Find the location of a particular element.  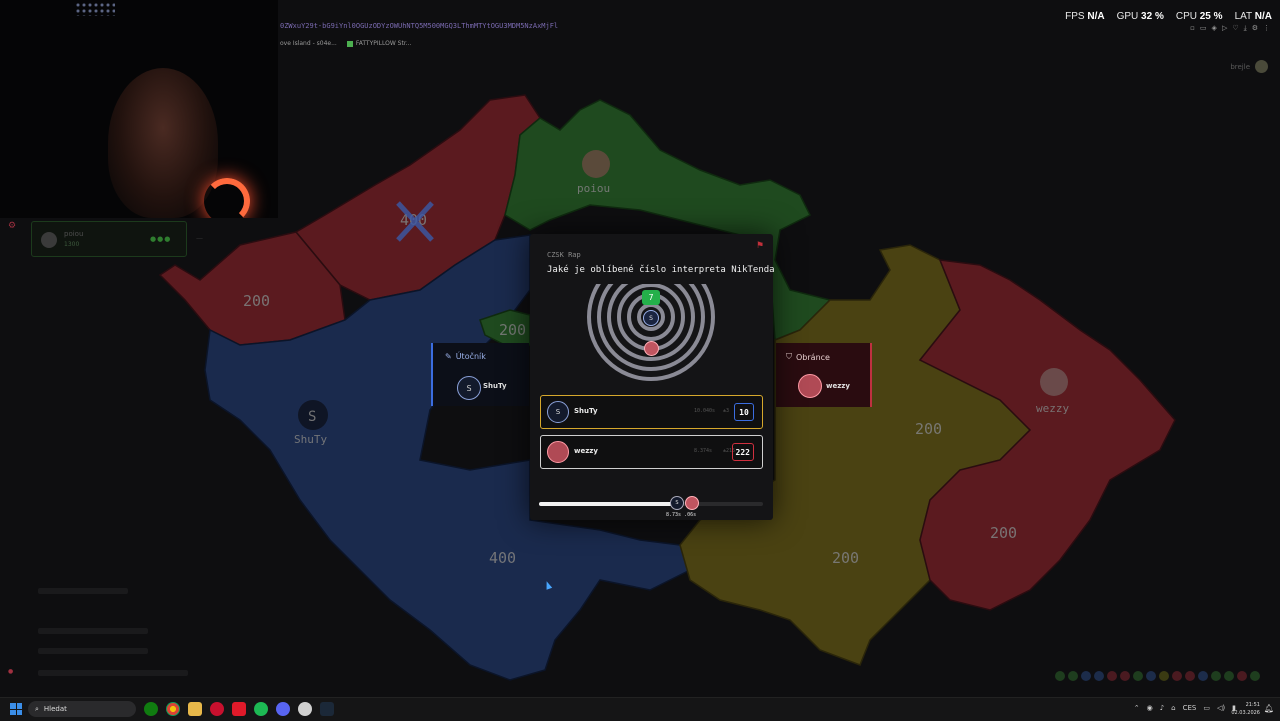

discord-app-icon is located at coordinates (283, 709).